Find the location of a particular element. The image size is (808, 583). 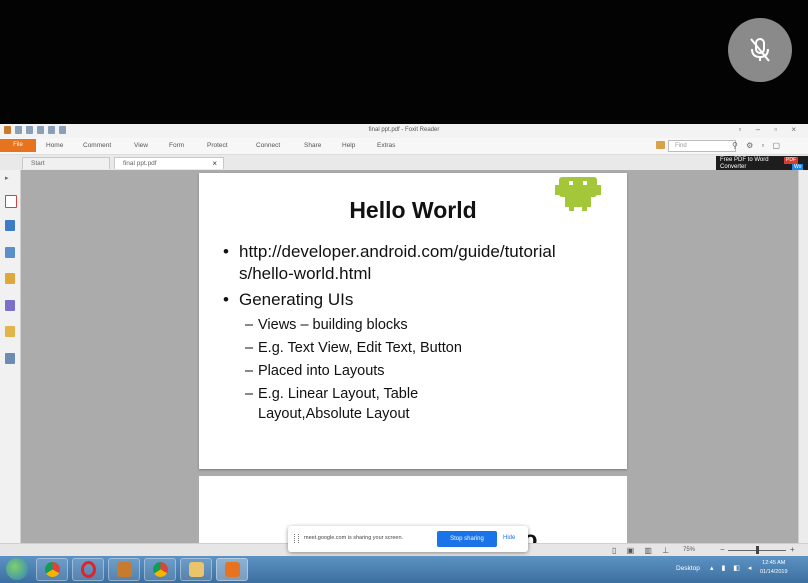

system-tray: ▴ ▮ ◧ ◂ is located at coordinates (732, 568).